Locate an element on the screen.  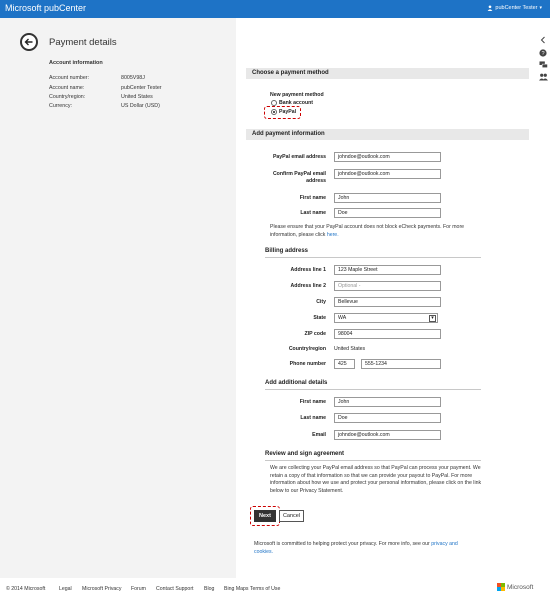
additional-last-name-label: Last name is located at coordinates (313, 418).